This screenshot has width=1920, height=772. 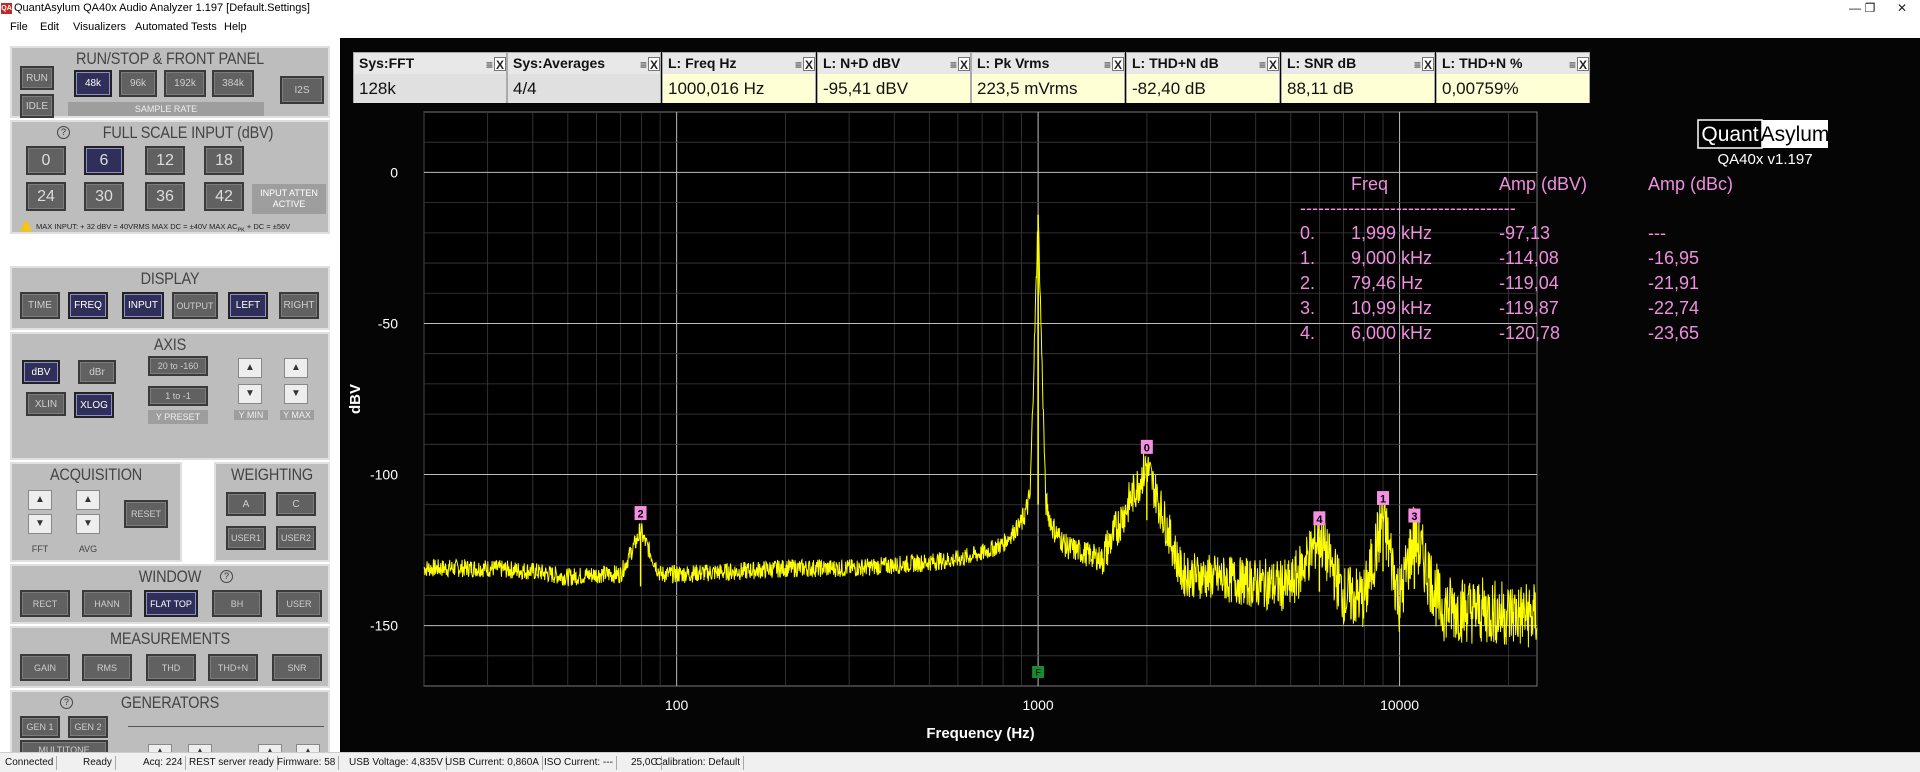 I want to click on meter-1: Sys:Averages ≡ X 4/4, so click(x=584, y=77).